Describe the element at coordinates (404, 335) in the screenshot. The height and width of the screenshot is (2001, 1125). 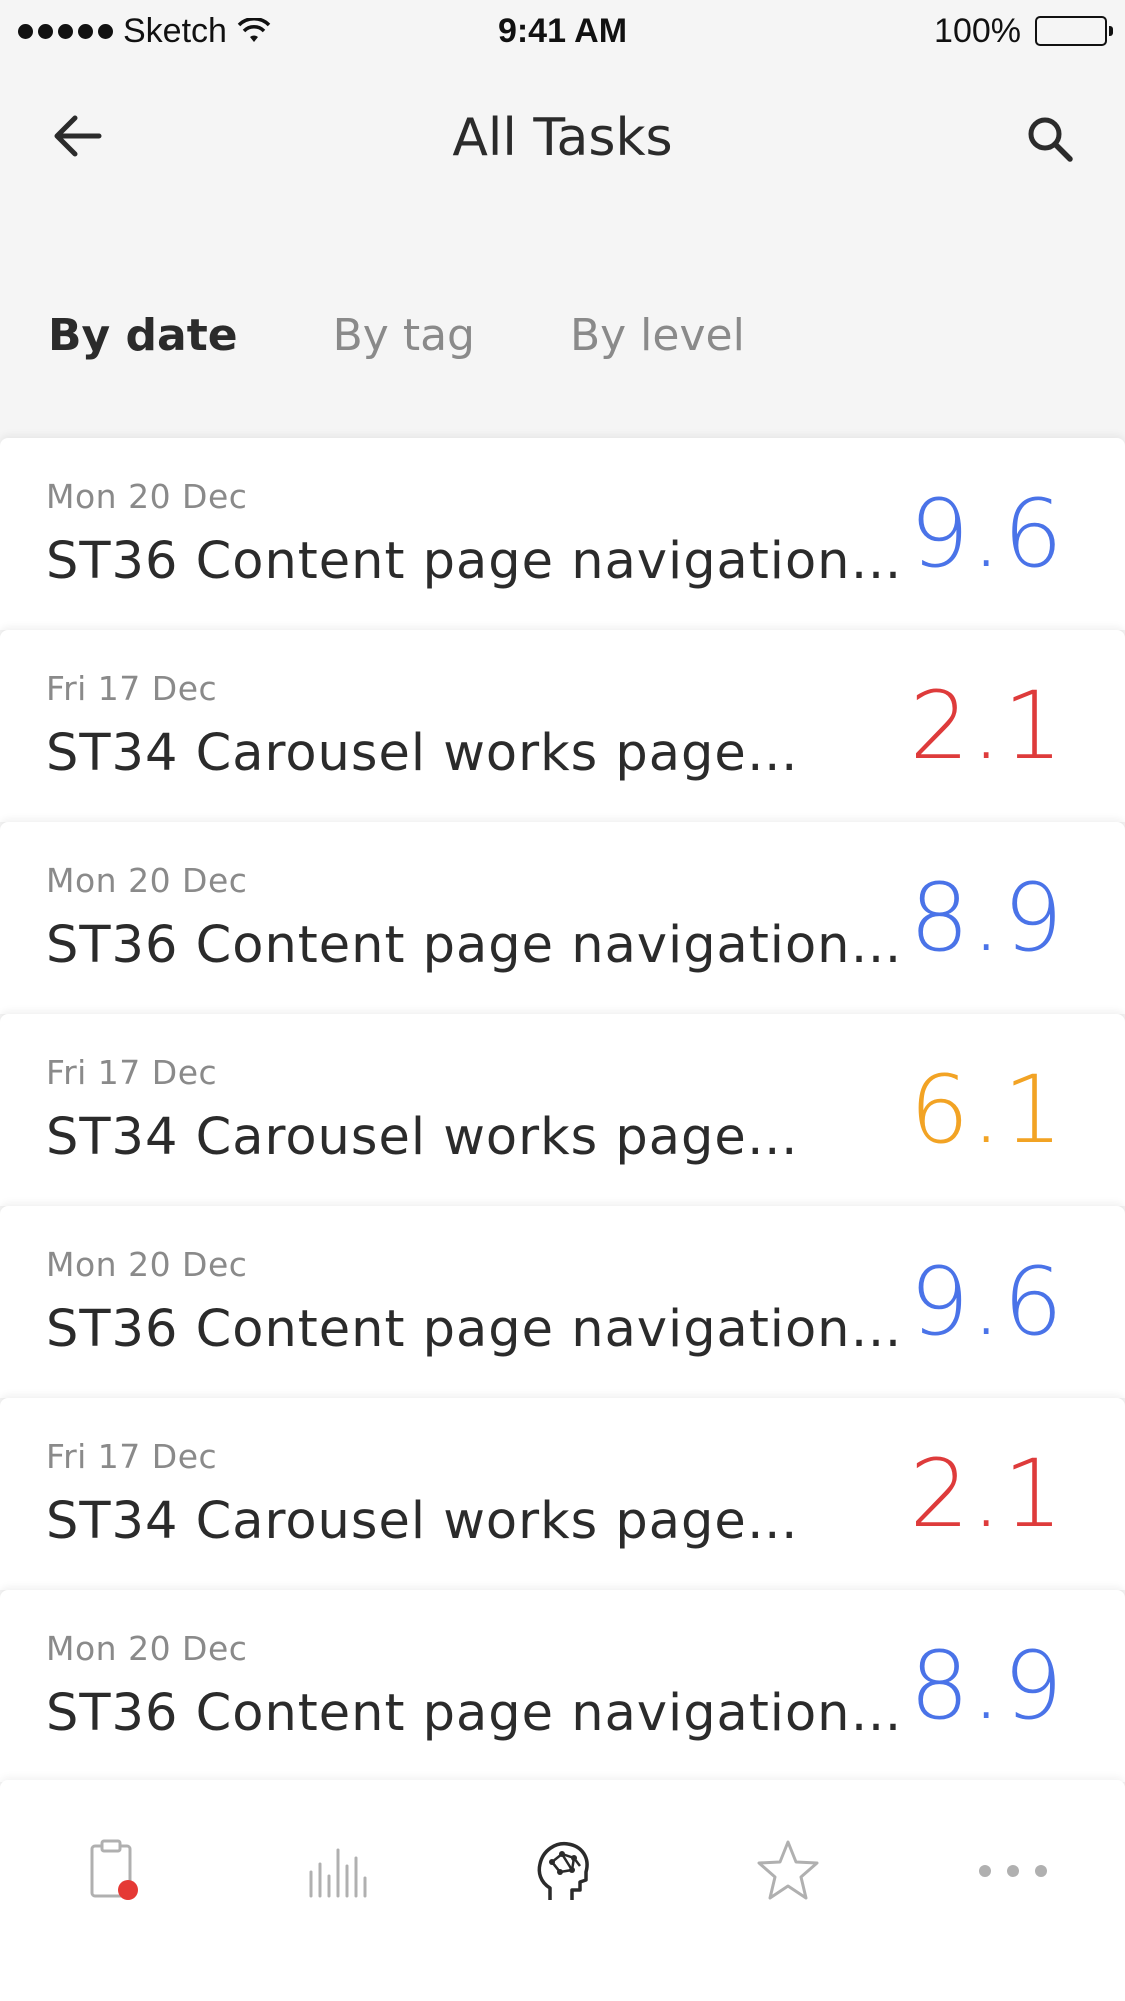
I see `tab-by-tag: By tag` at that location.